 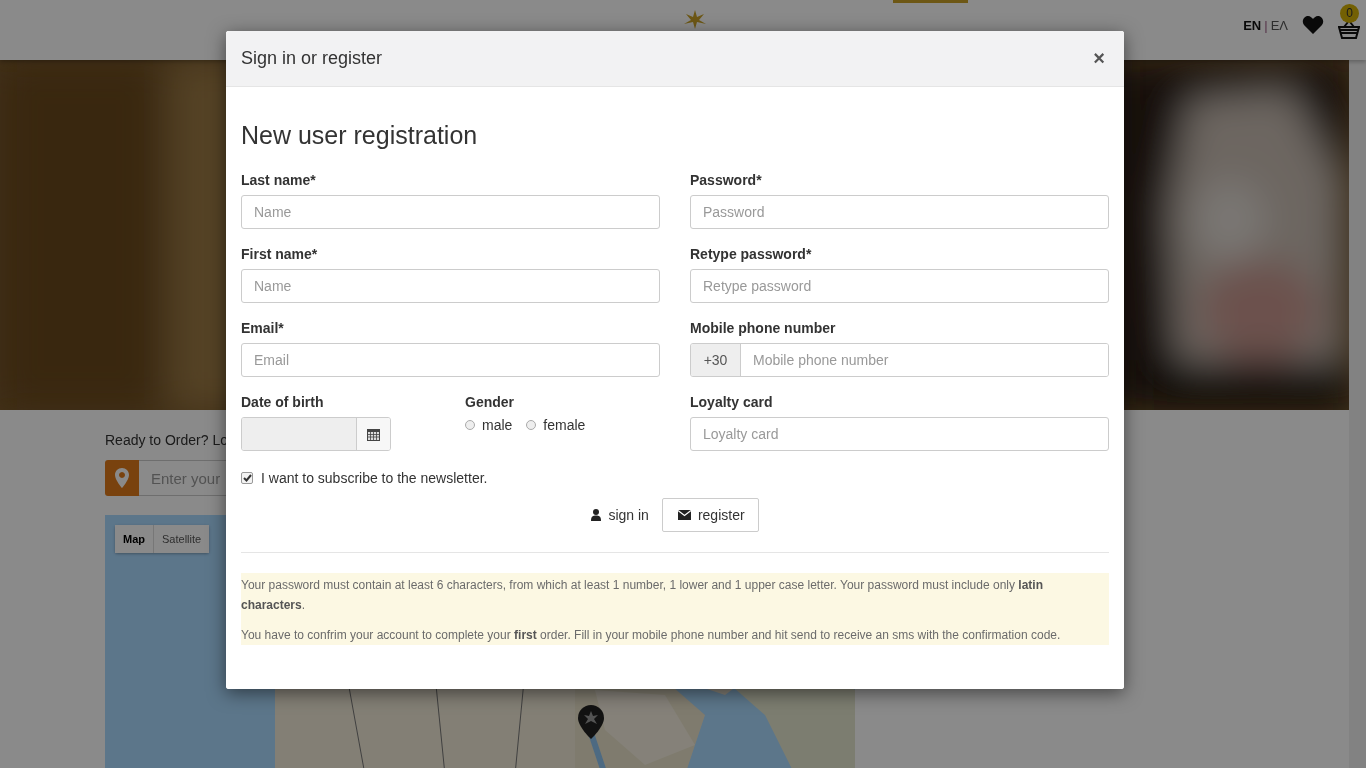 What do you see at coordinates (899, 360) in the screenshot?
I see `phone-field: +30 Mobile phone number` at bounding box center [899, 360].